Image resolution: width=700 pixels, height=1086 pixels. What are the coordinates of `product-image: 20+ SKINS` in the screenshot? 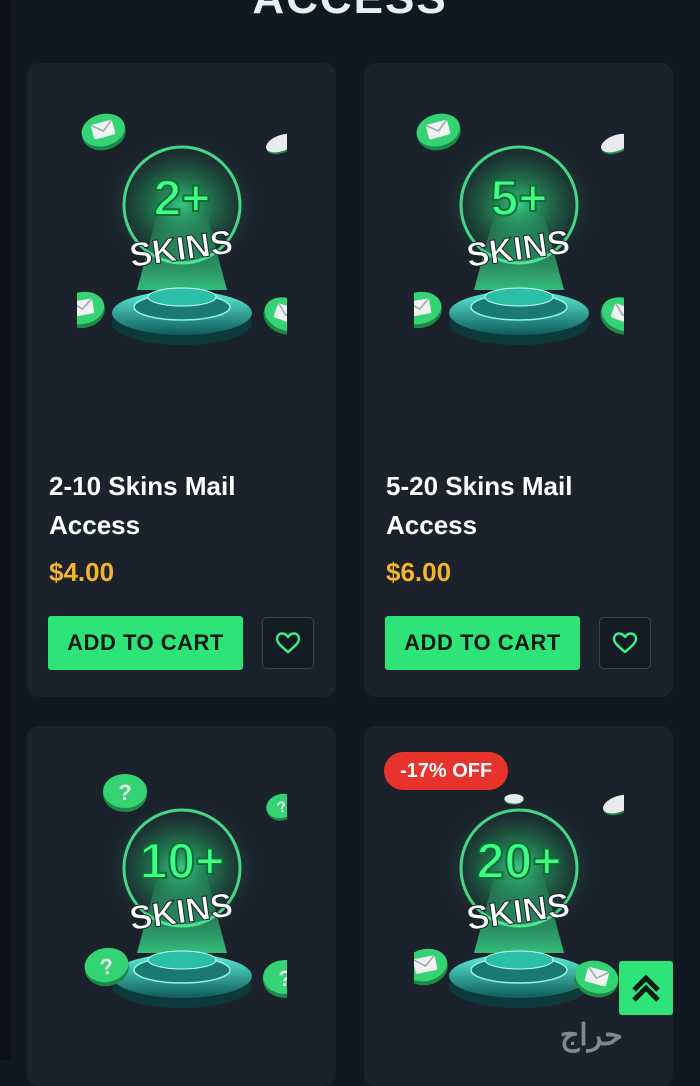 It's located at (519, 888).